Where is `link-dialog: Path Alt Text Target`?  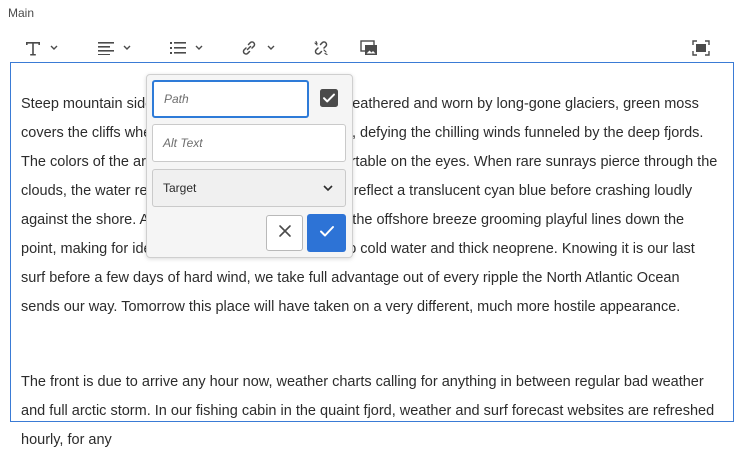 link-dialog: Path Alt Text Target is located at coordinates (249, 166).